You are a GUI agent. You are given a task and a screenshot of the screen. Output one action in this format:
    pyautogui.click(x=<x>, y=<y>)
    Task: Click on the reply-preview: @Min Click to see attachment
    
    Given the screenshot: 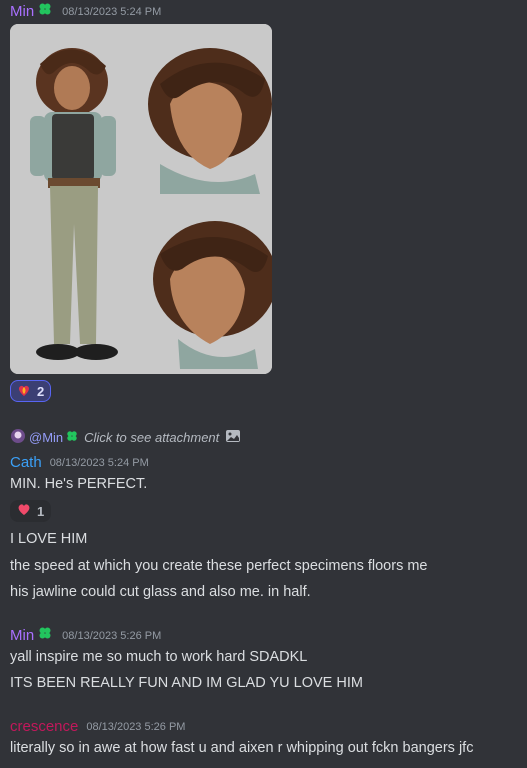 What is the action you would take?
    pyautogui.click(x=125, y=437)
    